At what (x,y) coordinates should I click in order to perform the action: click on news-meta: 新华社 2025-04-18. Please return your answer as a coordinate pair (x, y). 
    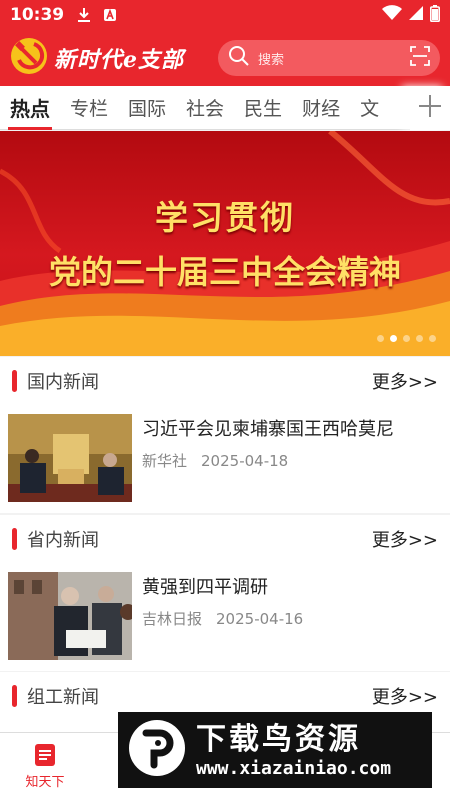
    Looking at the image, I should click on (268, 460).